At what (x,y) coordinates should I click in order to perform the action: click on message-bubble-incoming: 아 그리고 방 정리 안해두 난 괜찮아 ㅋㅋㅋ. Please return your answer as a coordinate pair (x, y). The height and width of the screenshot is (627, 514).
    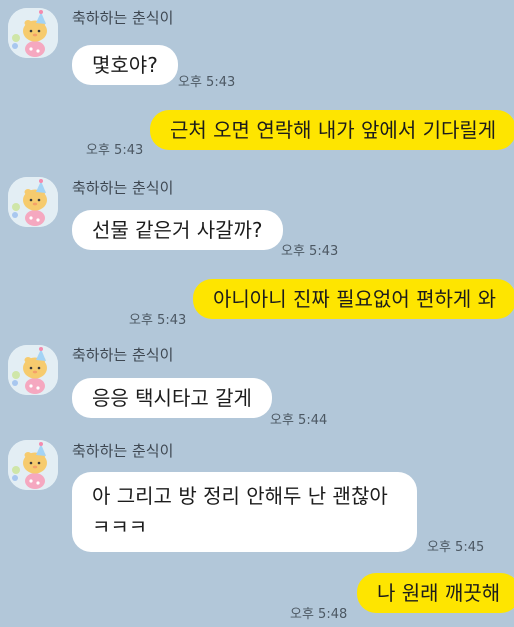
    Looking at the image, I should click on (244, 512).